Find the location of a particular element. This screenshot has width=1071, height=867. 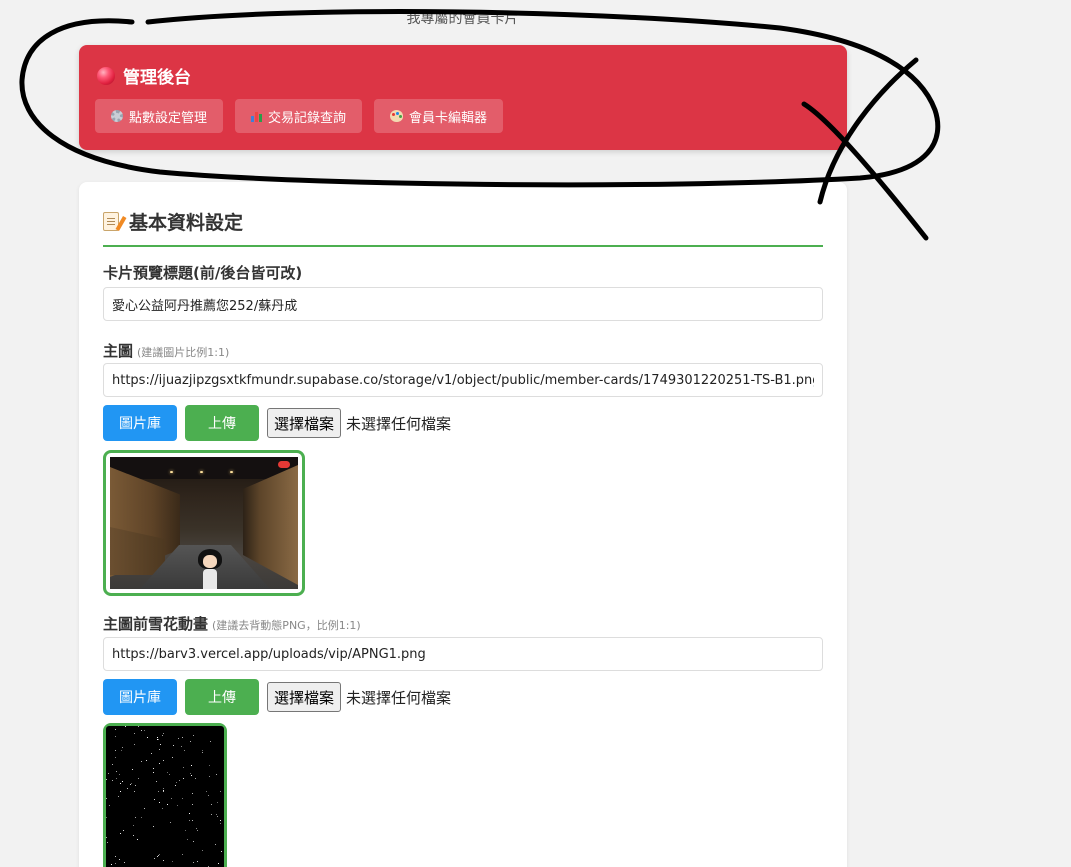

snow-image-preview is located at coordinates (165, 795).